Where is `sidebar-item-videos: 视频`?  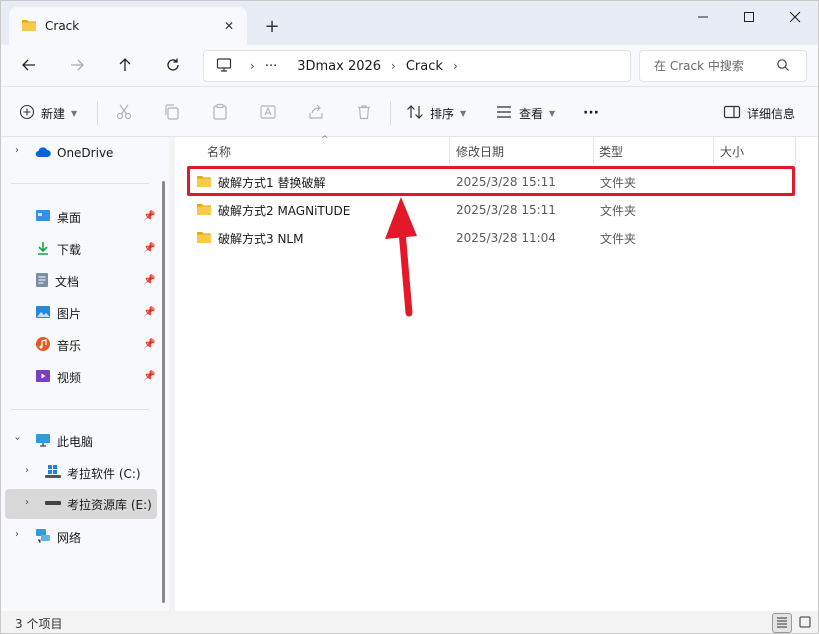 sidebar-item-videos: 视频 is located at coordinates (58, 377).